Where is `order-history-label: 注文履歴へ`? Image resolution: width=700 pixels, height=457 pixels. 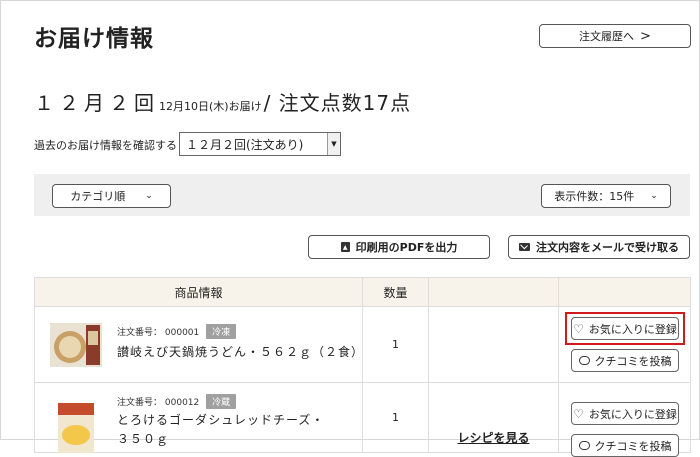 order-history-label: 注文履歴へ is located at coordinates (607, 36).